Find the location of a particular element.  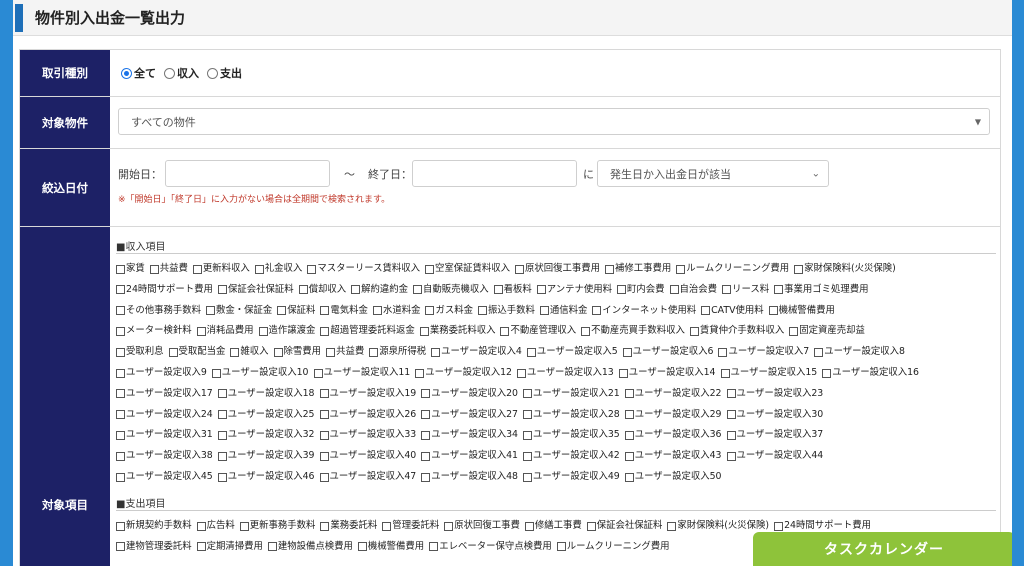

date-type-select: 発生日か入出金日が該当 ⌄ is located at coordinates (713, 173).